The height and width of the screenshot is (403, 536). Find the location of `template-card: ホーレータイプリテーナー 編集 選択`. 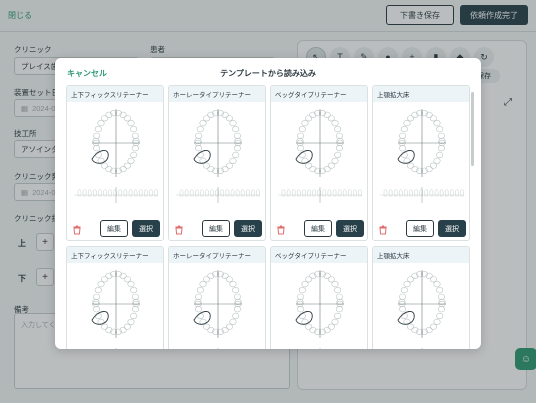

template-card: ホーレータイプリテーナー 編集 選択 is located at coordinates (217, 163).